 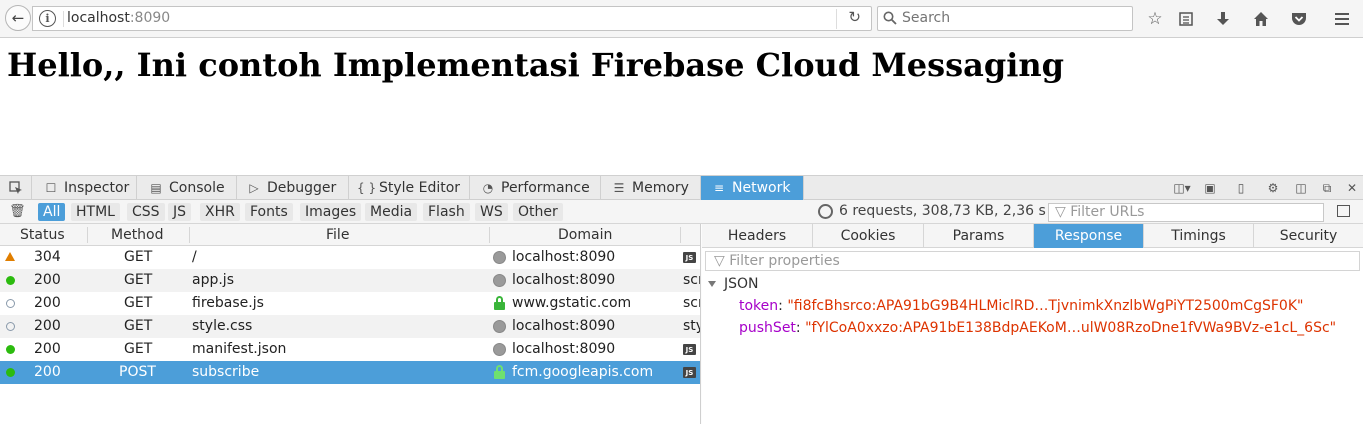 What do you see at coordinates (420, 188) in the screenshot?
I see `tab-label: Style Editor` at bounding box center [420, 188].